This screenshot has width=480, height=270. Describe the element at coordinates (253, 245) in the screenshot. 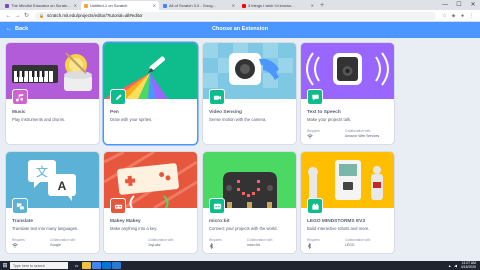

I see `collaboration-value: micro:bit` at that location.